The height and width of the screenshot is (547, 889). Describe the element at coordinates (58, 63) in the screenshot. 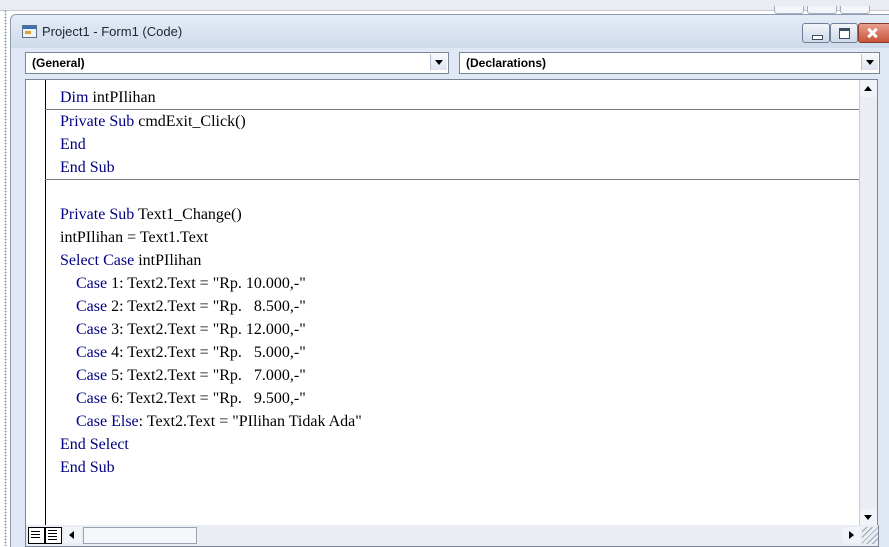

I see `object-combo-value: (General)` at that location.